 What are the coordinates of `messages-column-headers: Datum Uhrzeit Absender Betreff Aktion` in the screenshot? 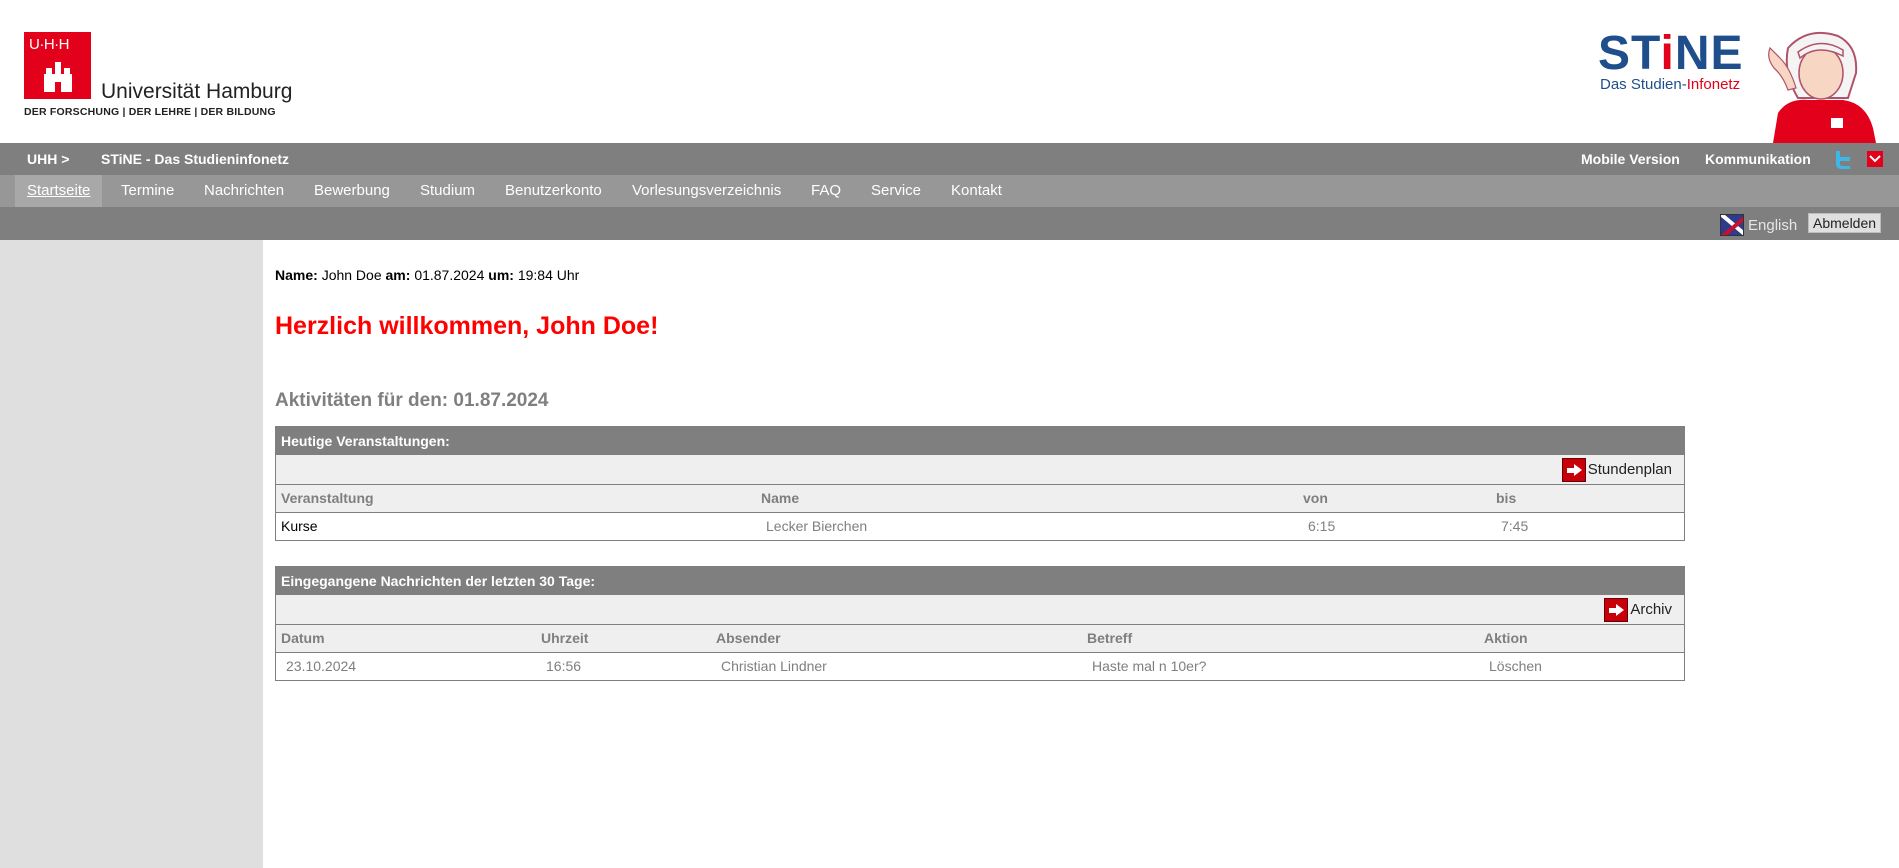 It's located at (980, 639).